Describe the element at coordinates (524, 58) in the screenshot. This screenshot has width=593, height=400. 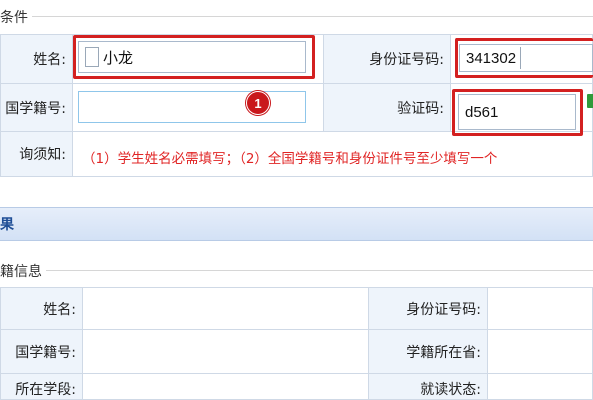
I see `id-highlight` at that location.